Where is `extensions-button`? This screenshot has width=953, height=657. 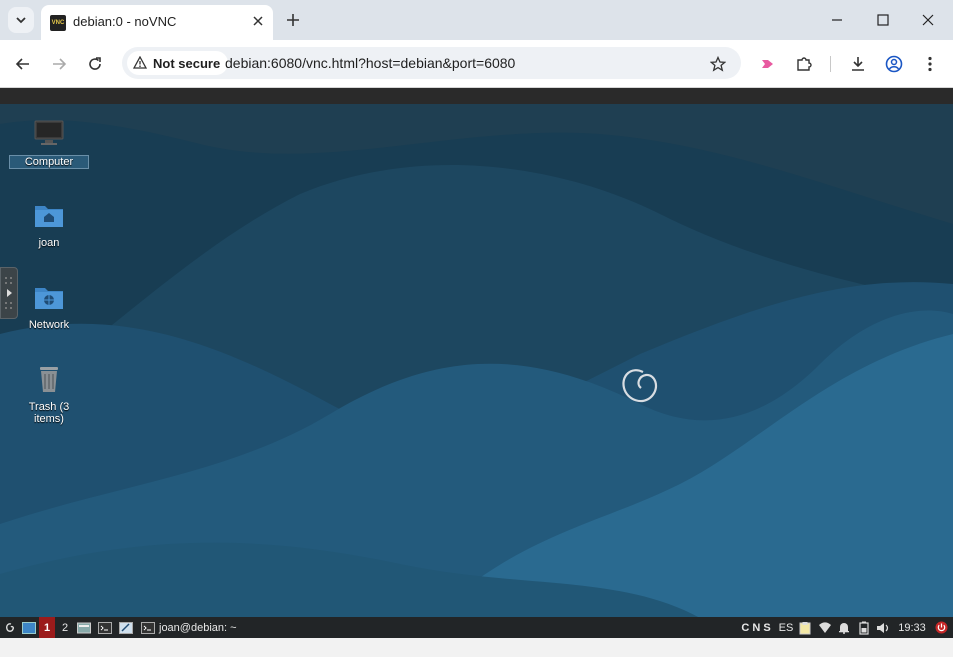 extensions-button is located at coordinates (804, 64).